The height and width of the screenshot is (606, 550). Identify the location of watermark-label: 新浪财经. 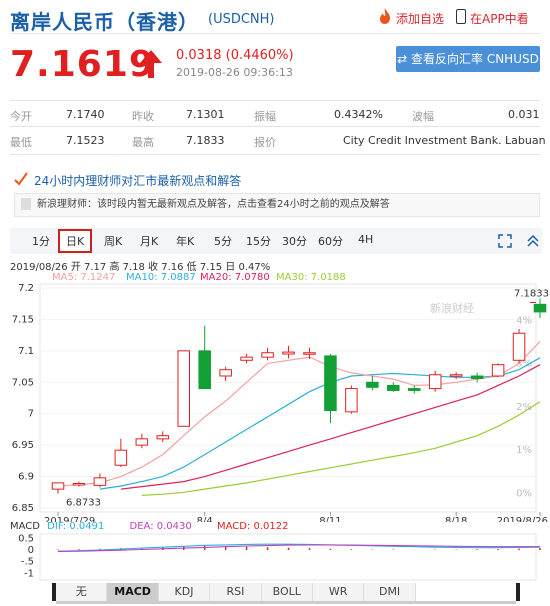
(452, 308).